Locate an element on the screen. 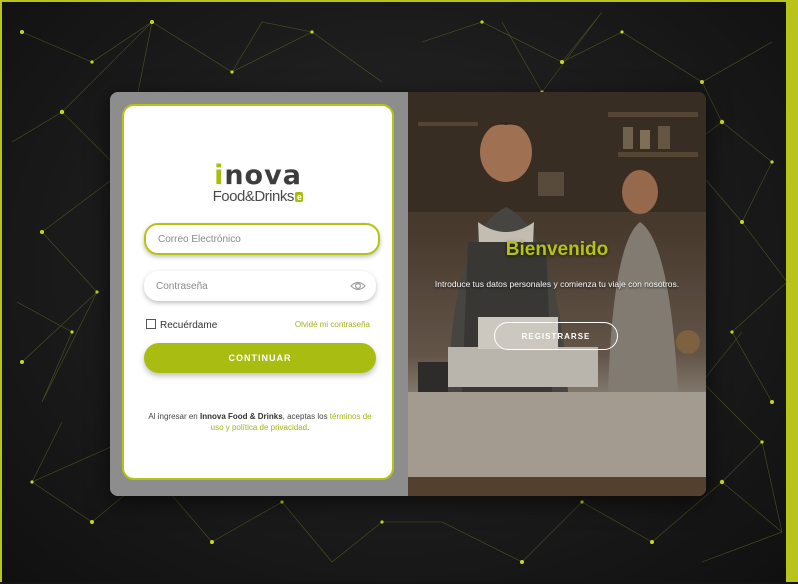  remember-me: Recuérdame is located at coordinates (181, 325).